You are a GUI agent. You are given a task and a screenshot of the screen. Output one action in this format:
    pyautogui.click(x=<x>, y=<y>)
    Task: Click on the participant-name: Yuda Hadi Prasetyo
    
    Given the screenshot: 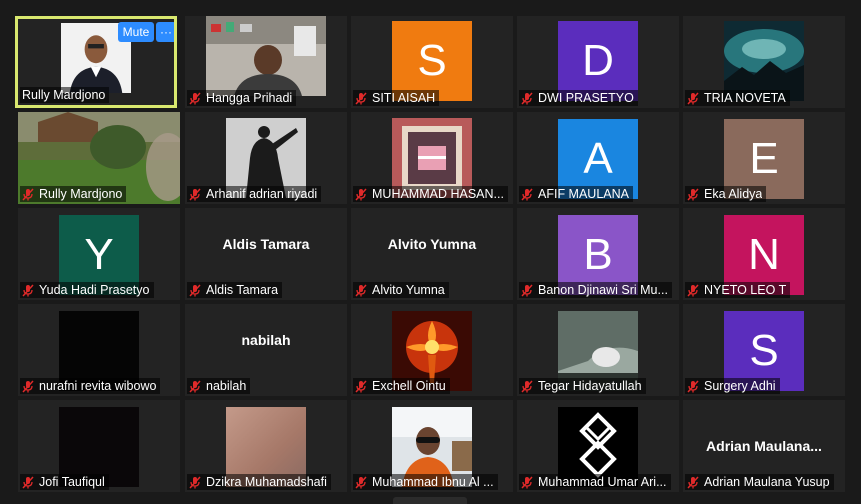 What is the action you would take?
    pyautogui.click(x=94, y=290)
    